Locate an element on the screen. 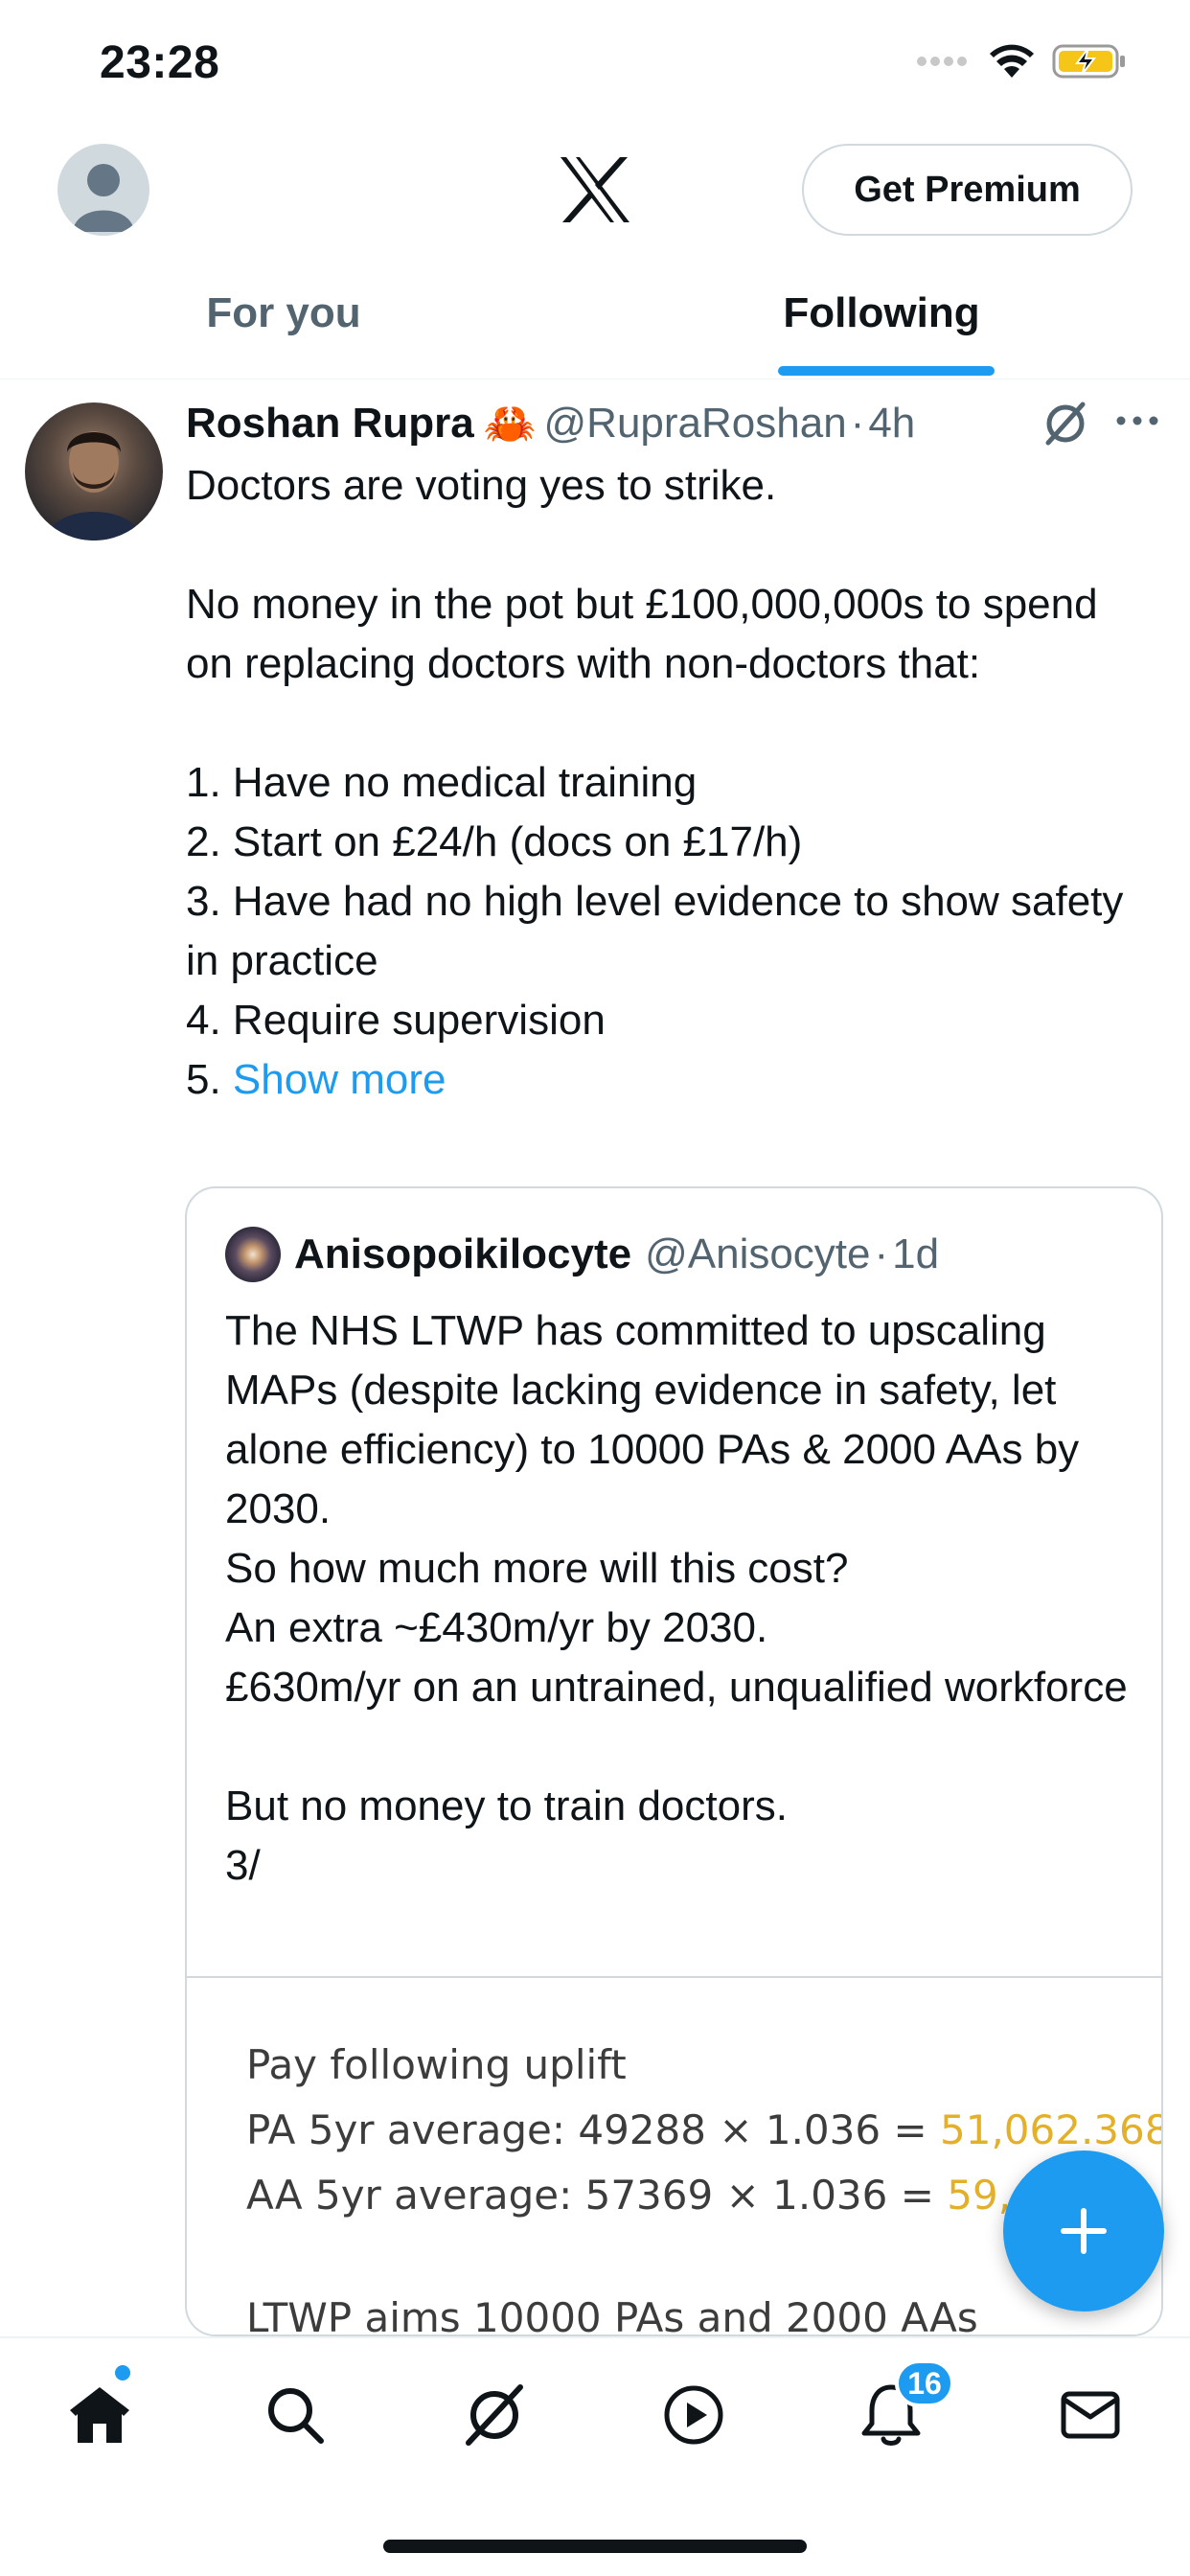  show-more-link: Show more is located at coordinates (340, 1079).